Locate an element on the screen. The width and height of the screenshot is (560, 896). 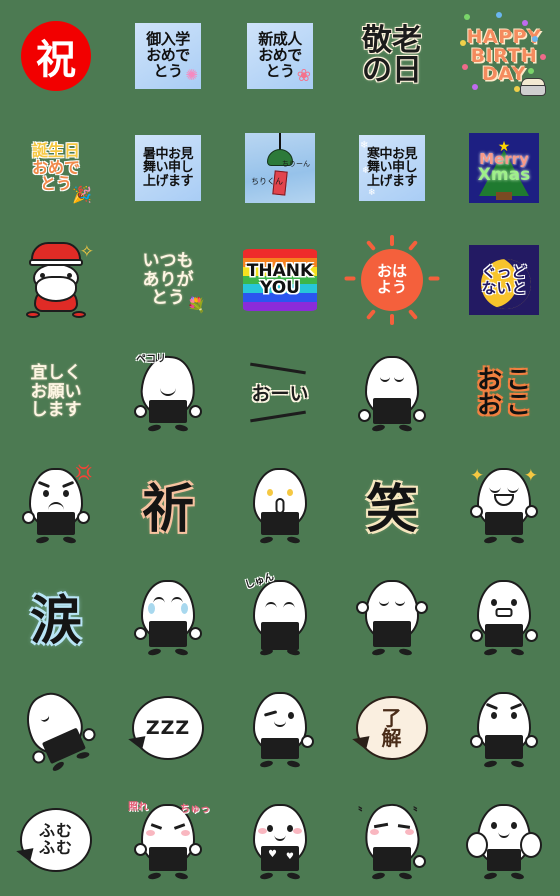
onigiri-winking is located at coordinates (280, 728).